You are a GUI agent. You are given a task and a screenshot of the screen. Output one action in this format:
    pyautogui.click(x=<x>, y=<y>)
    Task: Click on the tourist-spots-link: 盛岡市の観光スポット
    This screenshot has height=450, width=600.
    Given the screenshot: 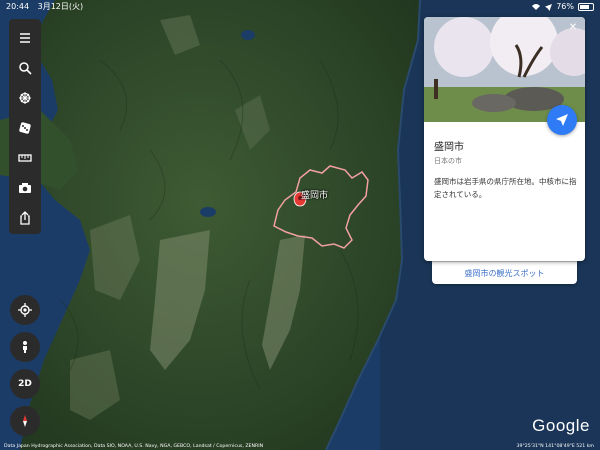 What is the action you would take?
    pyautogui.click(x=505, y=273)
    